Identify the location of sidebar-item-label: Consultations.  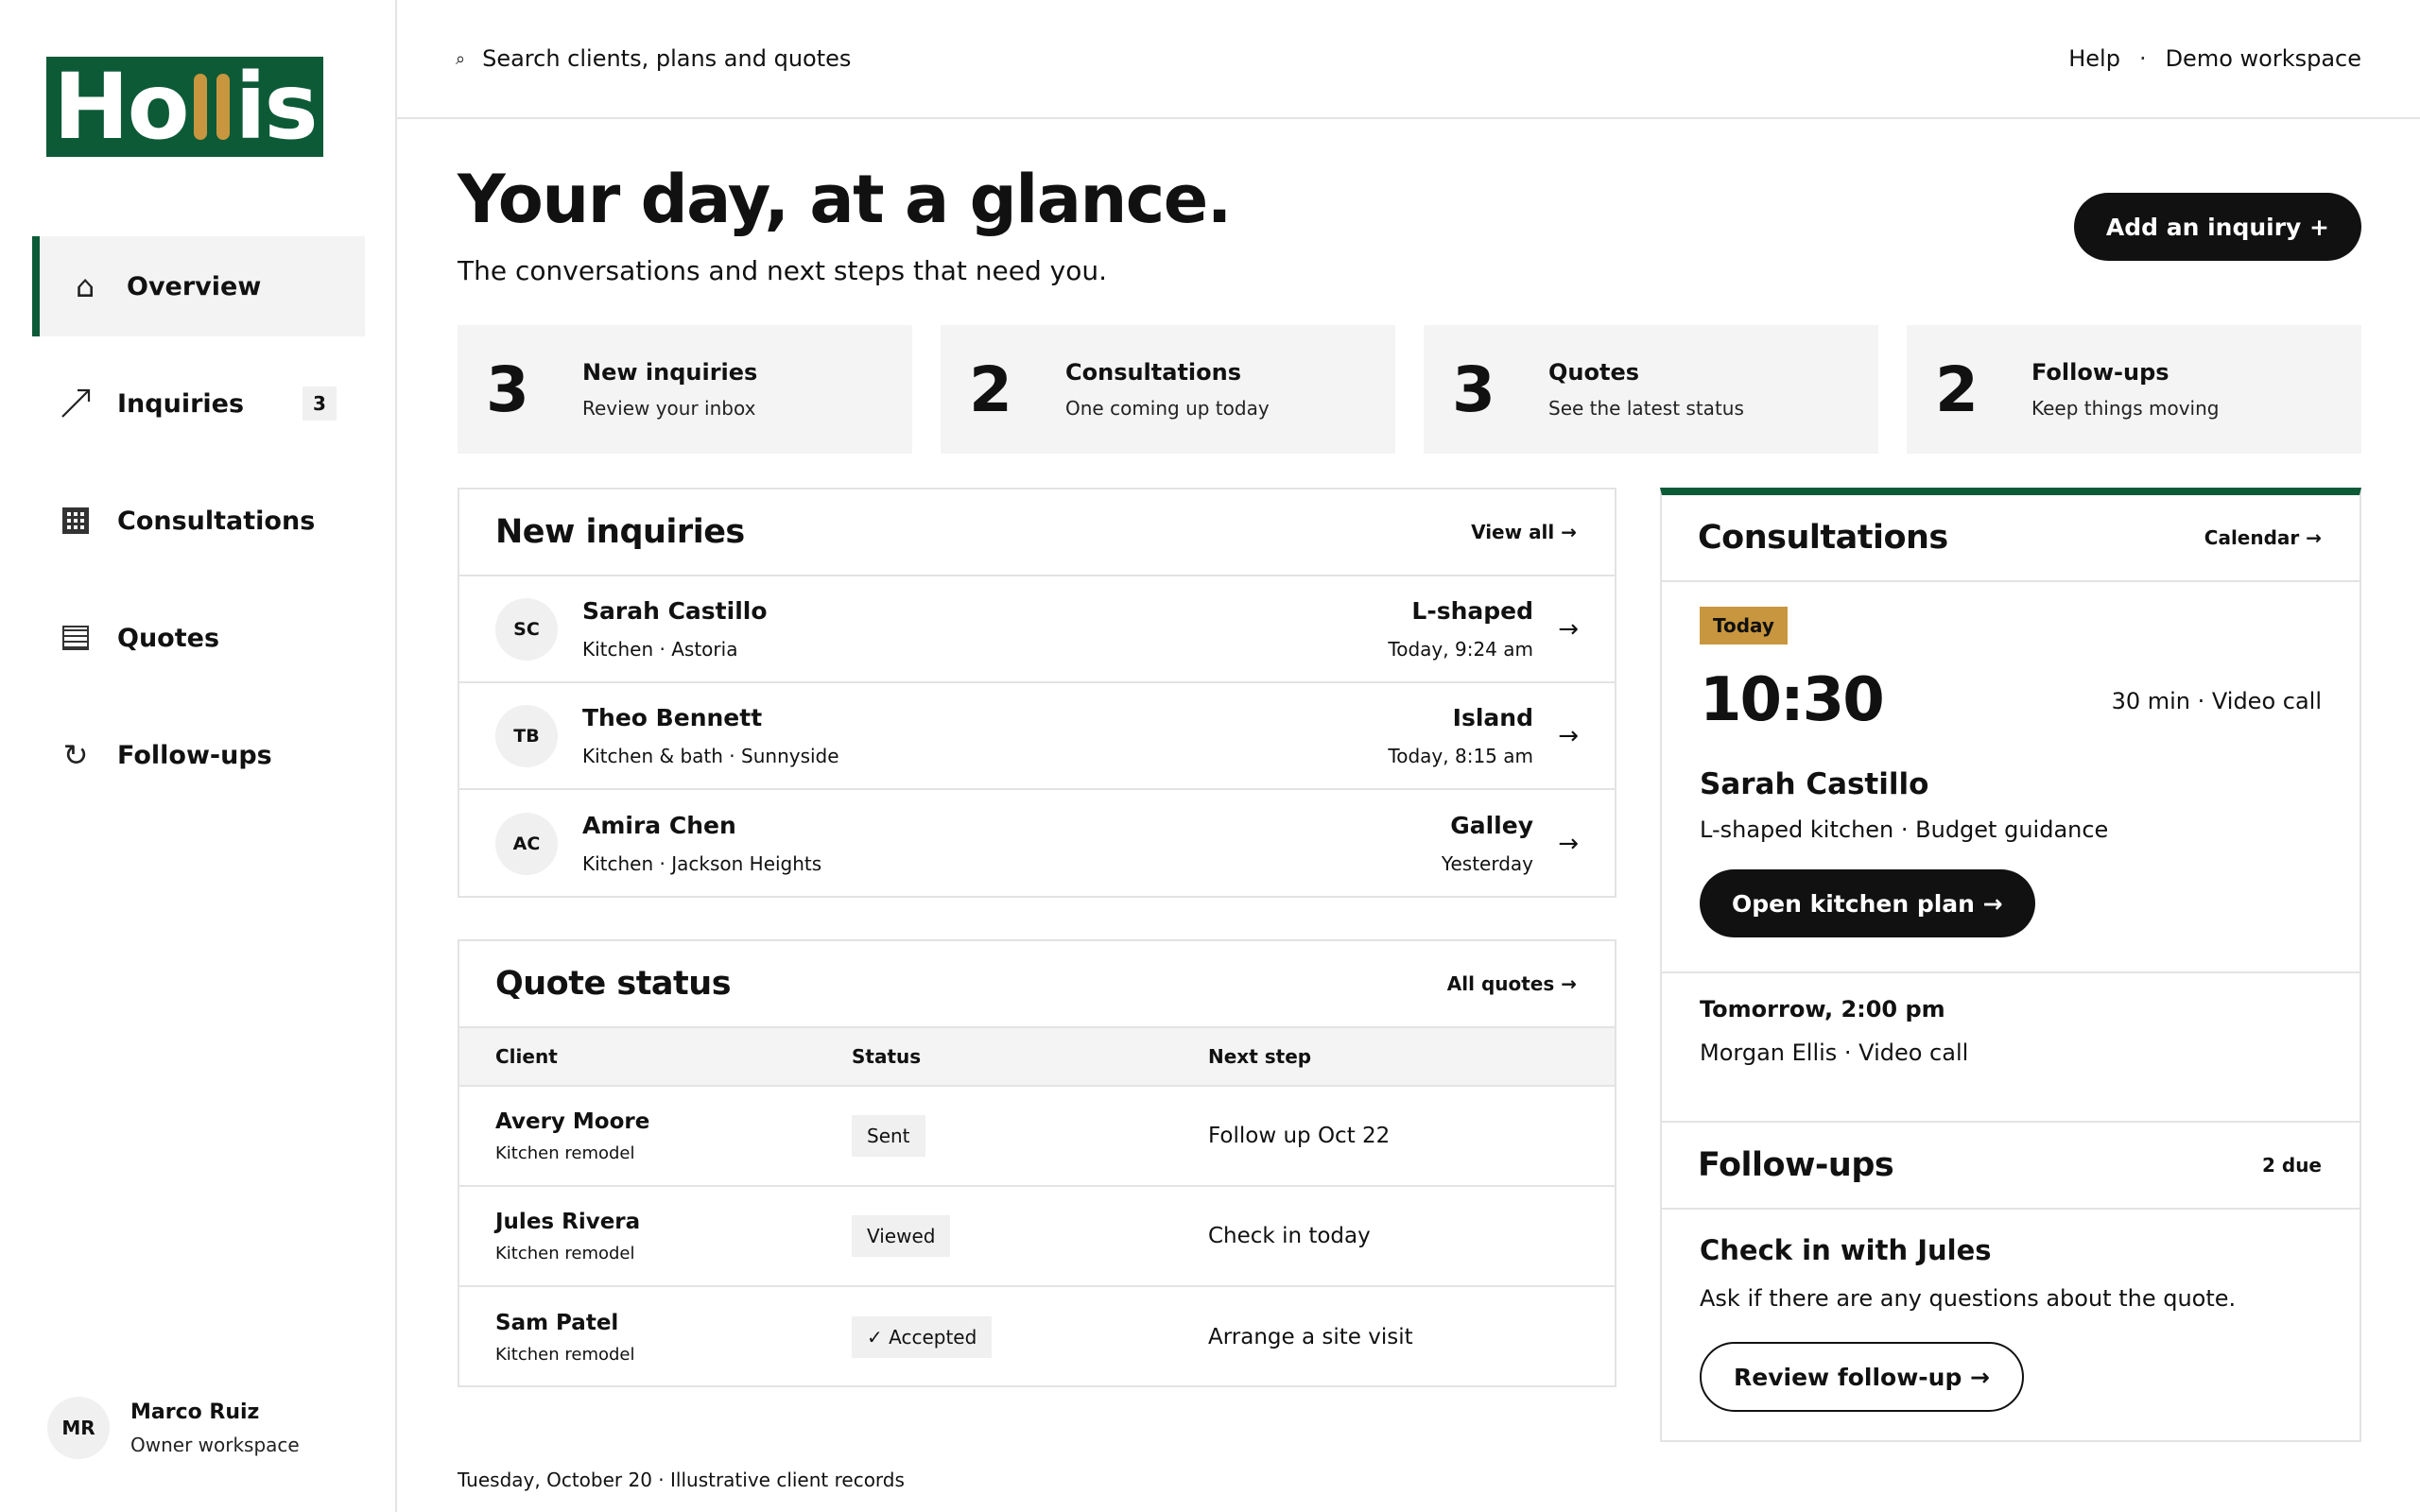
(217, 521).